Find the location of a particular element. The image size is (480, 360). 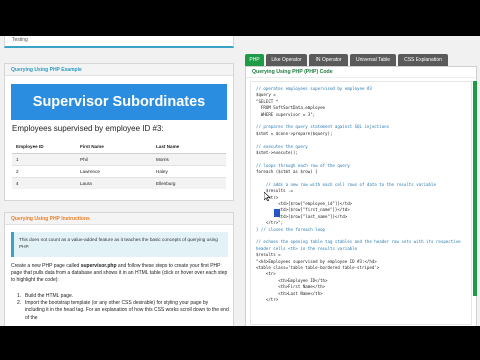

table-cell: 2 is located at coordinates (44, 170).